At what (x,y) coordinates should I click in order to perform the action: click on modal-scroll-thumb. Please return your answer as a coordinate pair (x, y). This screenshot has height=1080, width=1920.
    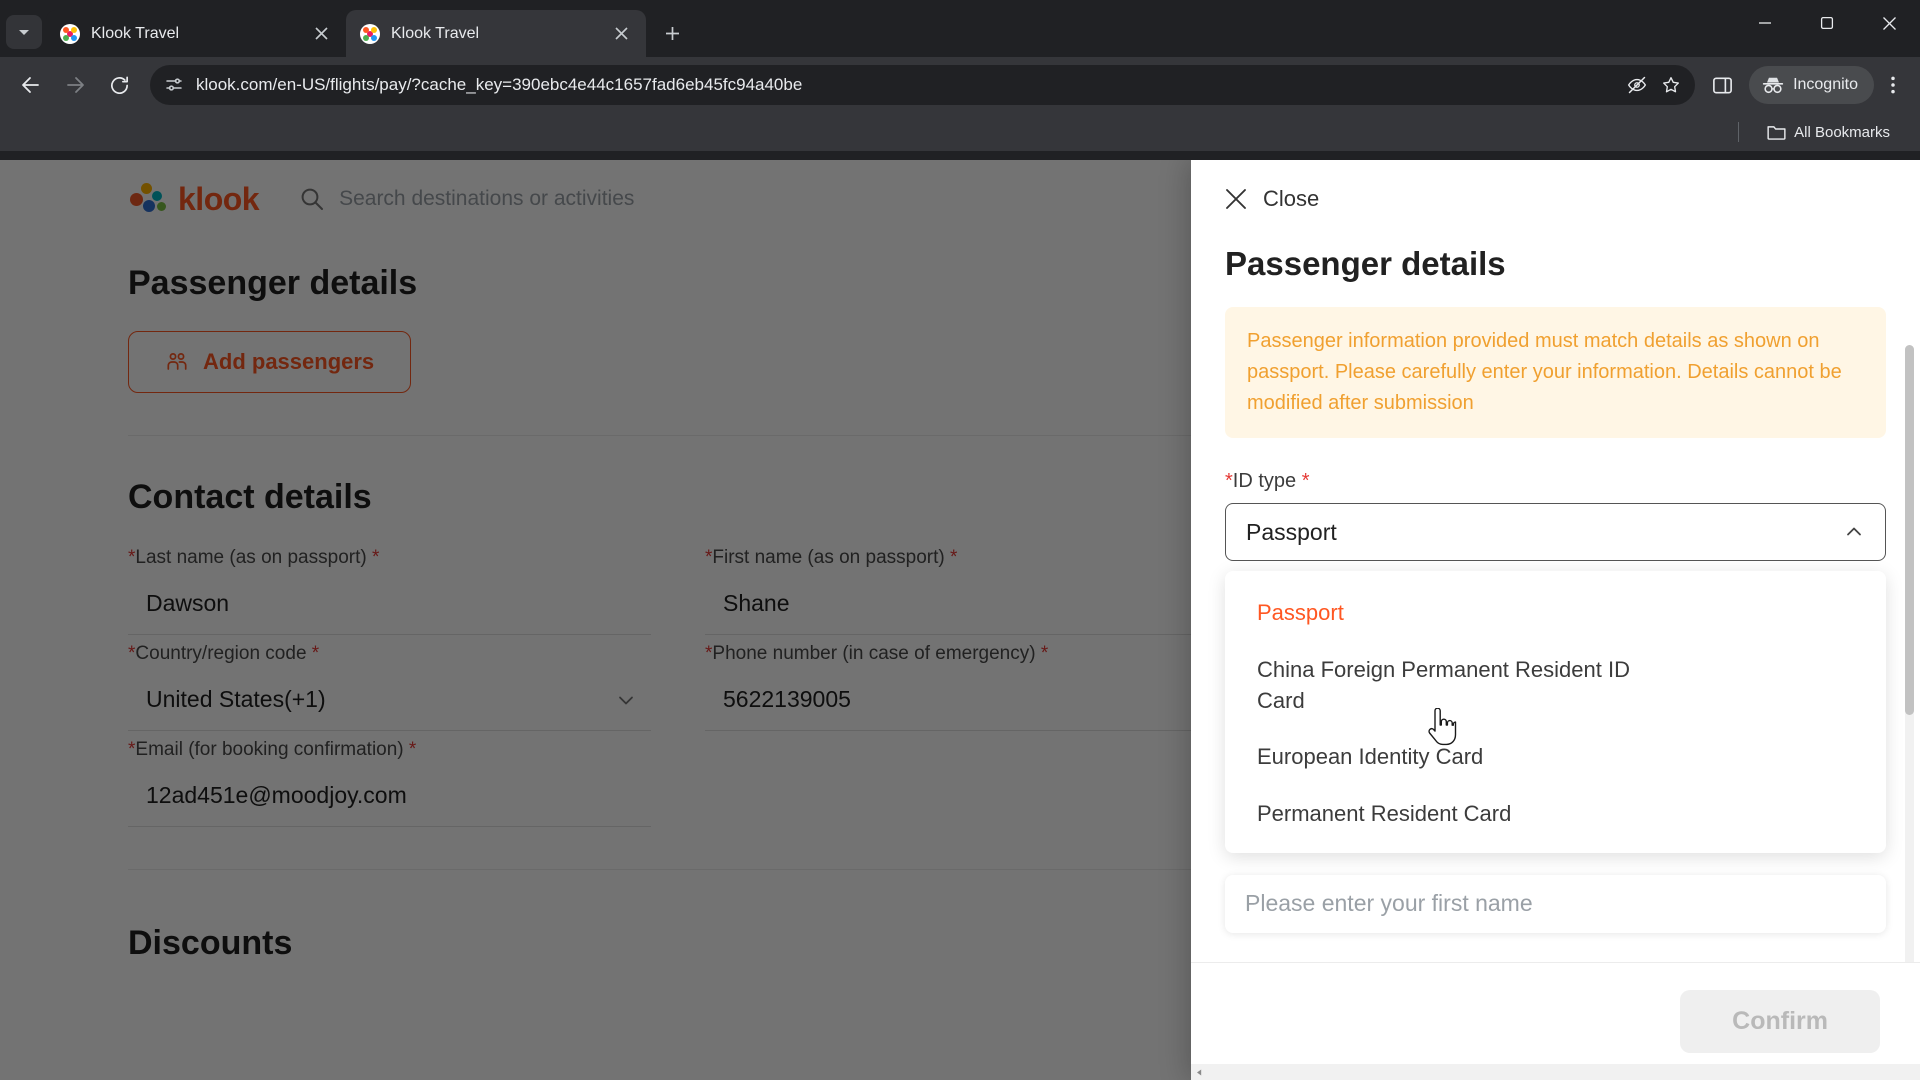
    Looking at the image, I should click on (1909, 530).